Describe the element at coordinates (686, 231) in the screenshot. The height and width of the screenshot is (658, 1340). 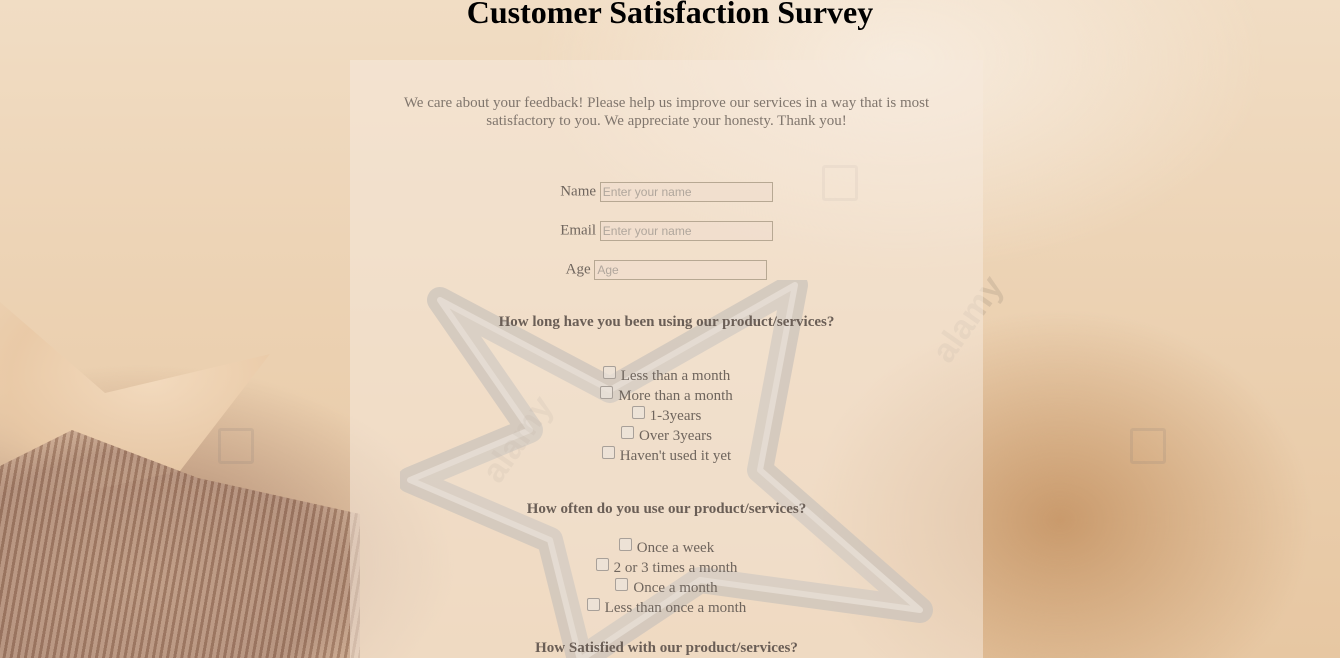
I see `email-input` at that location.